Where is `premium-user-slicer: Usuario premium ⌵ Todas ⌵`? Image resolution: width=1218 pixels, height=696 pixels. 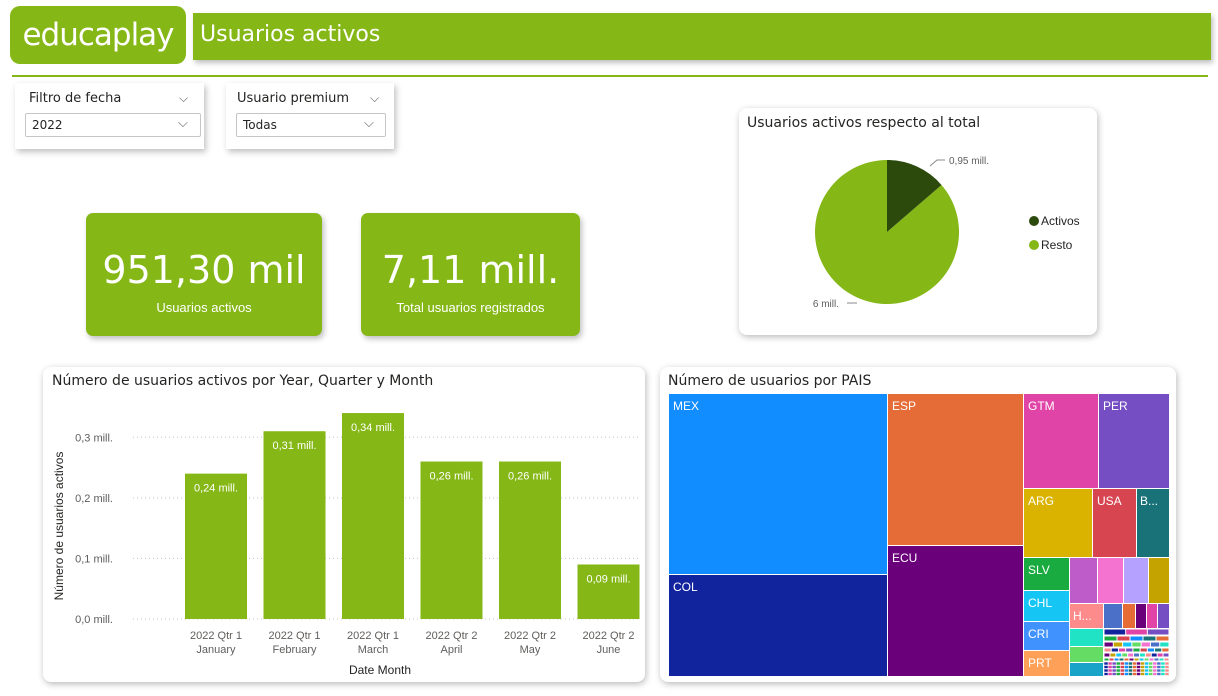
premium-user-slicer: Usuario premium ⌵ Todas ⌵ is located at coordinates (310, 116).